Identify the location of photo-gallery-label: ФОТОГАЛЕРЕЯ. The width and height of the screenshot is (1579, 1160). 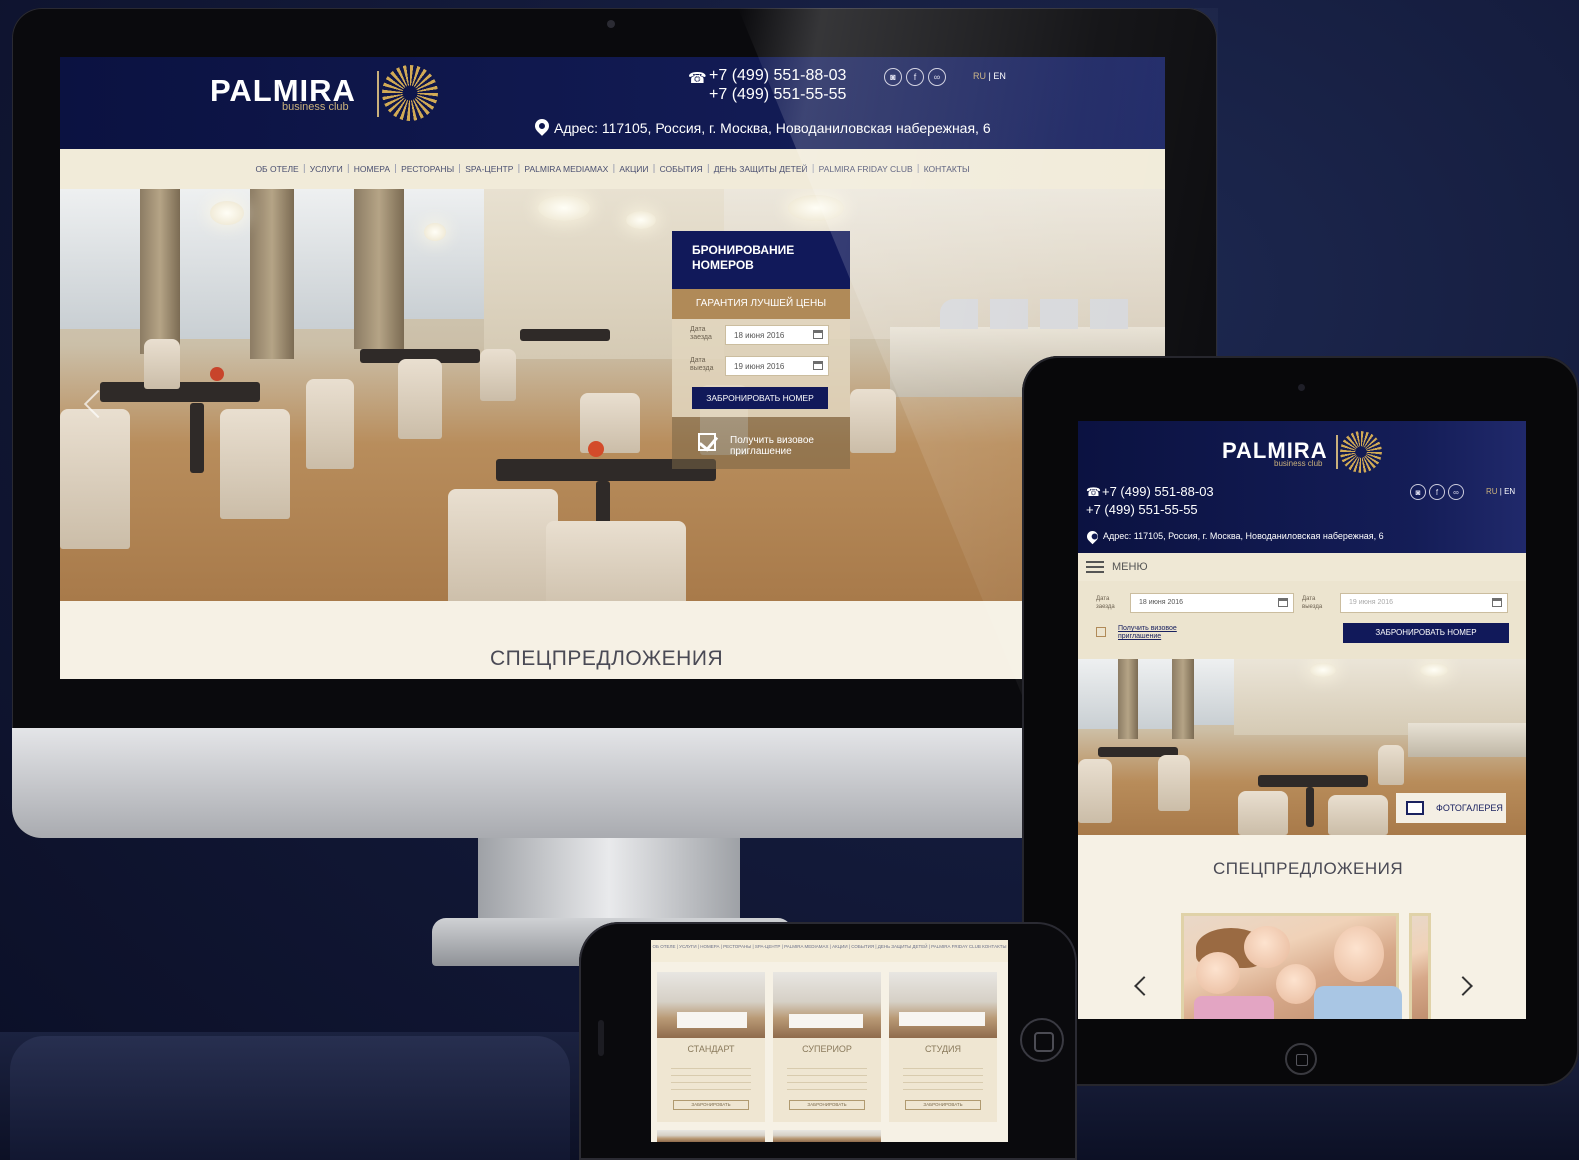
(1469, 808).